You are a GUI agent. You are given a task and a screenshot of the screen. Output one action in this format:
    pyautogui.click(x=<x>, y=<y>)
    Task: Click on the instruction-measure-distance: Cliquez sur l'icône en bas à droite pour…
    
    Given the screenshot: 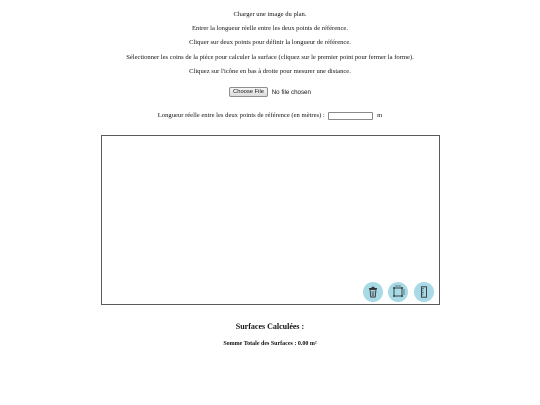 What is the action you would take?
    pyautogui.click(x=270, y=71)
    